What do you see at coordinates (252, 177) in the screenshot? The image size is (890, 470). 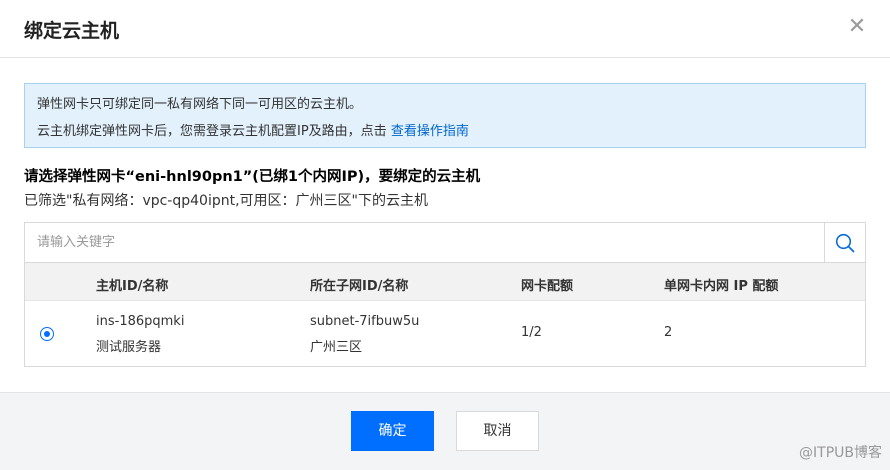 I see `selection-title: 请选择弹性网卡“eni-hnl90pn1”(已绑1个内网IP)，要绑定的云主机` at bounding box center [252, 177].